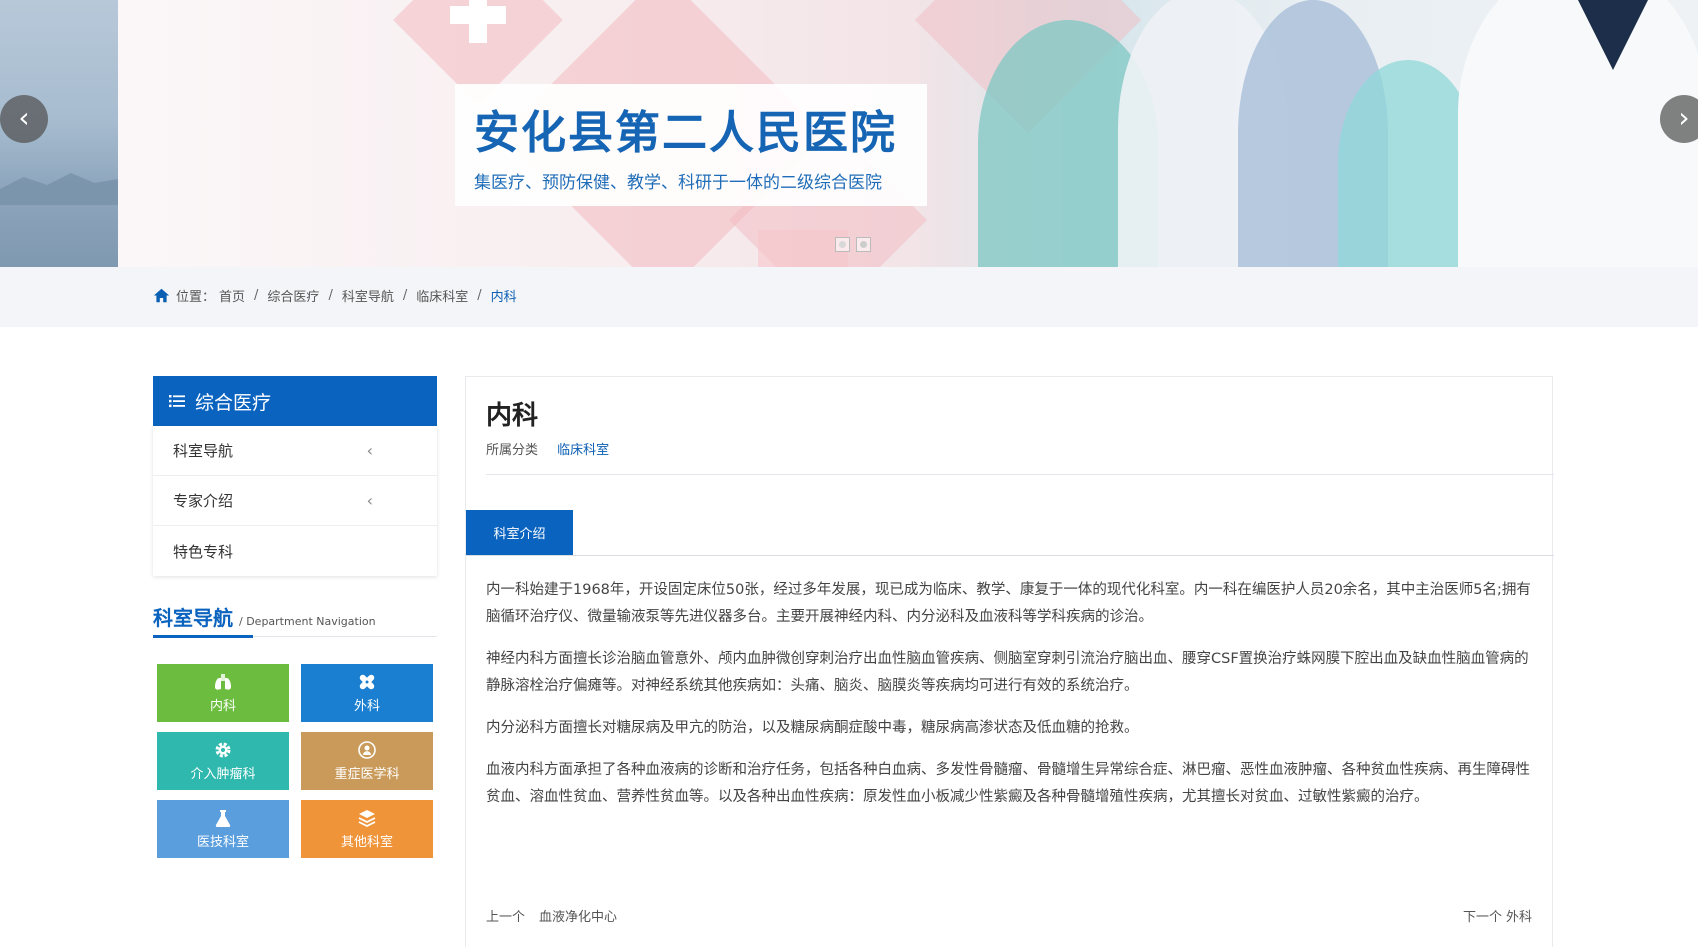 The image size is (1698, 947). What do you see at coordinates (295, 761) in the screenshot?
I see `dept-tiles: 内科 外科 介入肿瘤科 重症医学科 医技科室 其他科室` at bounding box center [295, 761].